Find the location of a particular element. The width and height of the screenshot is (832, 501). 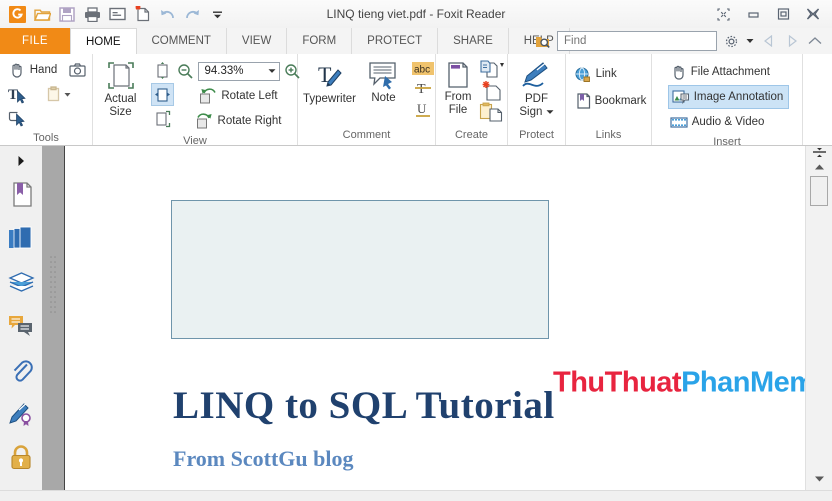

image-annotation-button: Image Annotation is located at coordinates (728, 97).